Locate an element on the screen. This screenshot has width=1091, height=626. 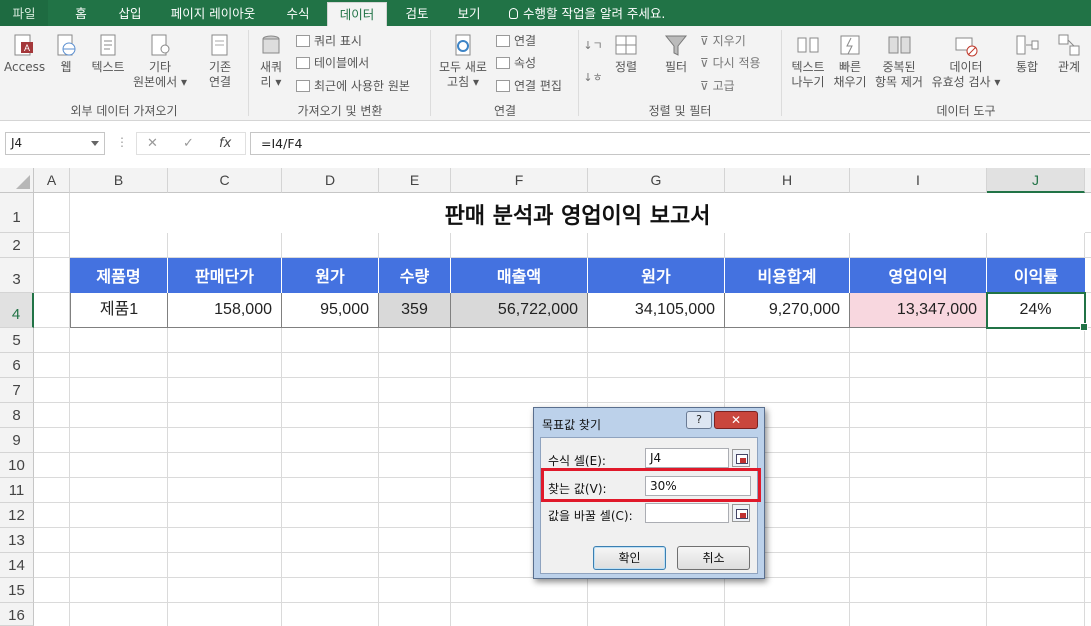
cell-c4: 158,000 is located at coordinates (225, 310).